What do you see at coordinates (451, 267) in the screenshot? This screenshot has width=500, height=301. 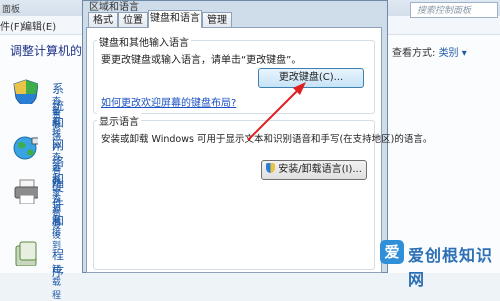 I see `watermark-text: 爱创根知识网` at bounding box center [451, 267].